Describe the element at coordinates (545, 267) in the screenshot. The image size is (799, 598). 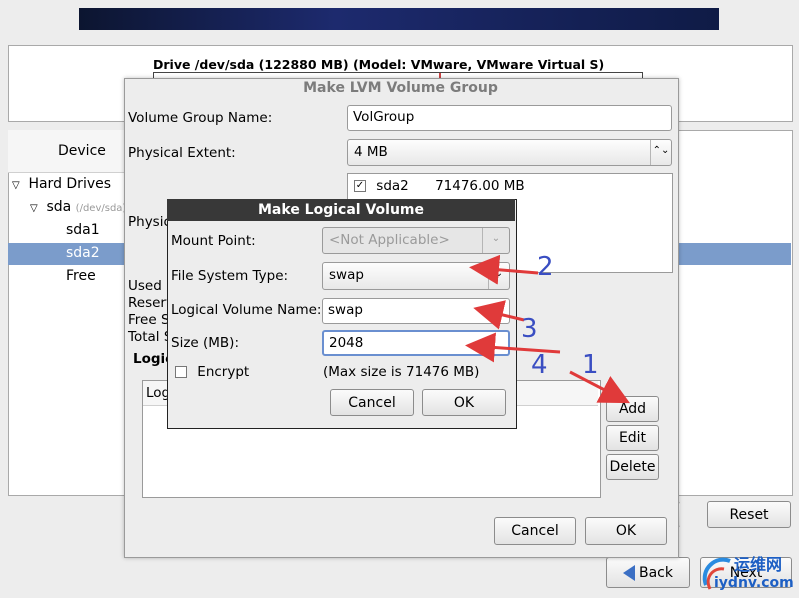
I see `annotation-number-2: 2` at that location.